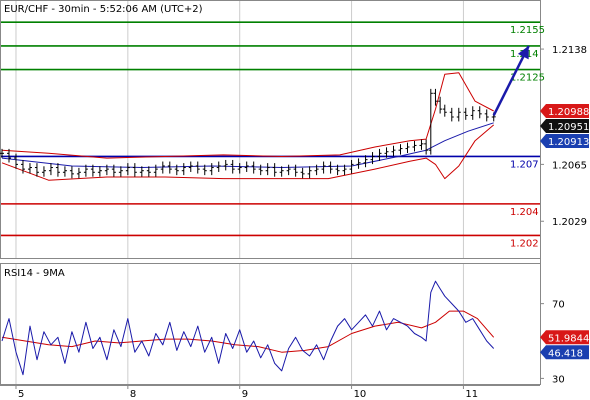 The image size is (590, 400). I want to click on x-tick-label: 8, so click(133, 394).